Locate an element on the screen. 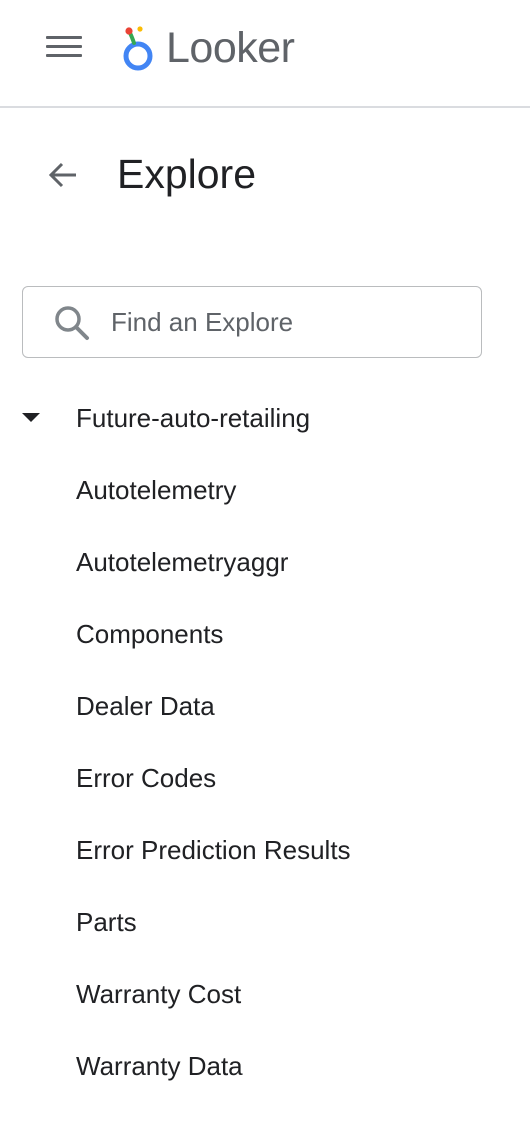 The image size is (530, 1124). explore-item-label: Error Prediction Results is located at coordinates (213, 850).